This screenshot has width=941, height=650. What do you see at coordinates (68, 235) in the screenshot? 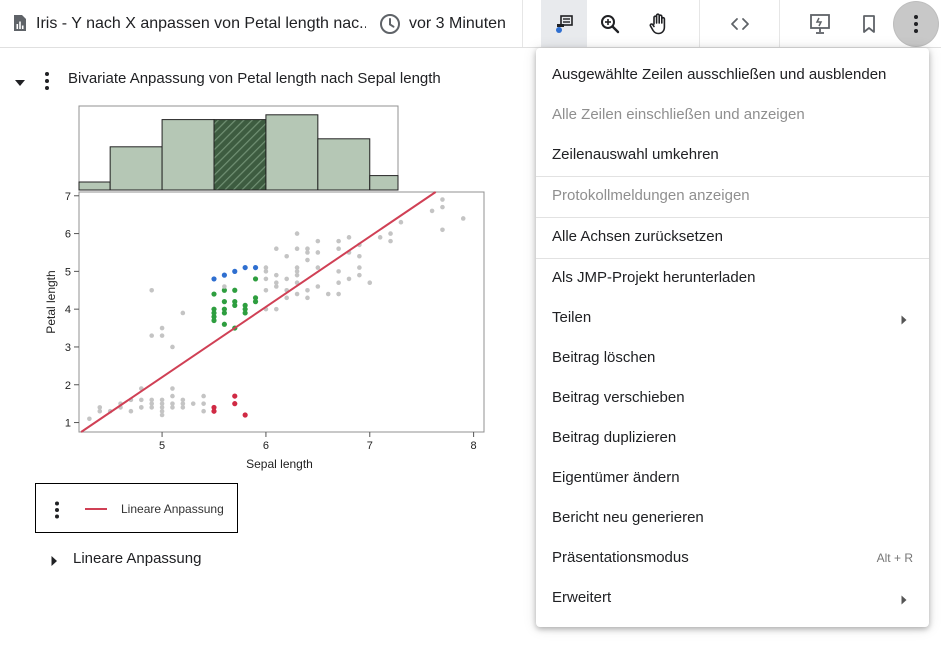
I see `y-tick-label: 6` at bounding box center [68, 235].